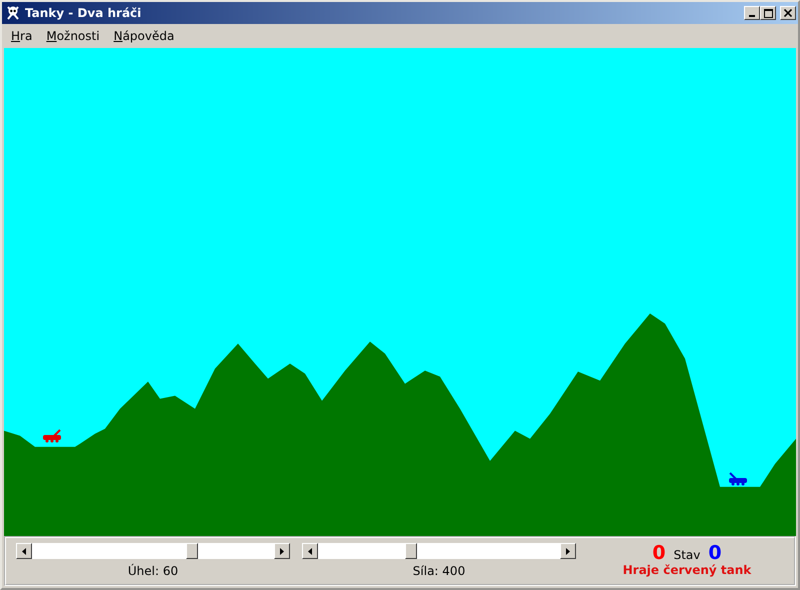 This screenshot has width=800, height=590. I want to click on menu-item: Hra, so click(22, 36).